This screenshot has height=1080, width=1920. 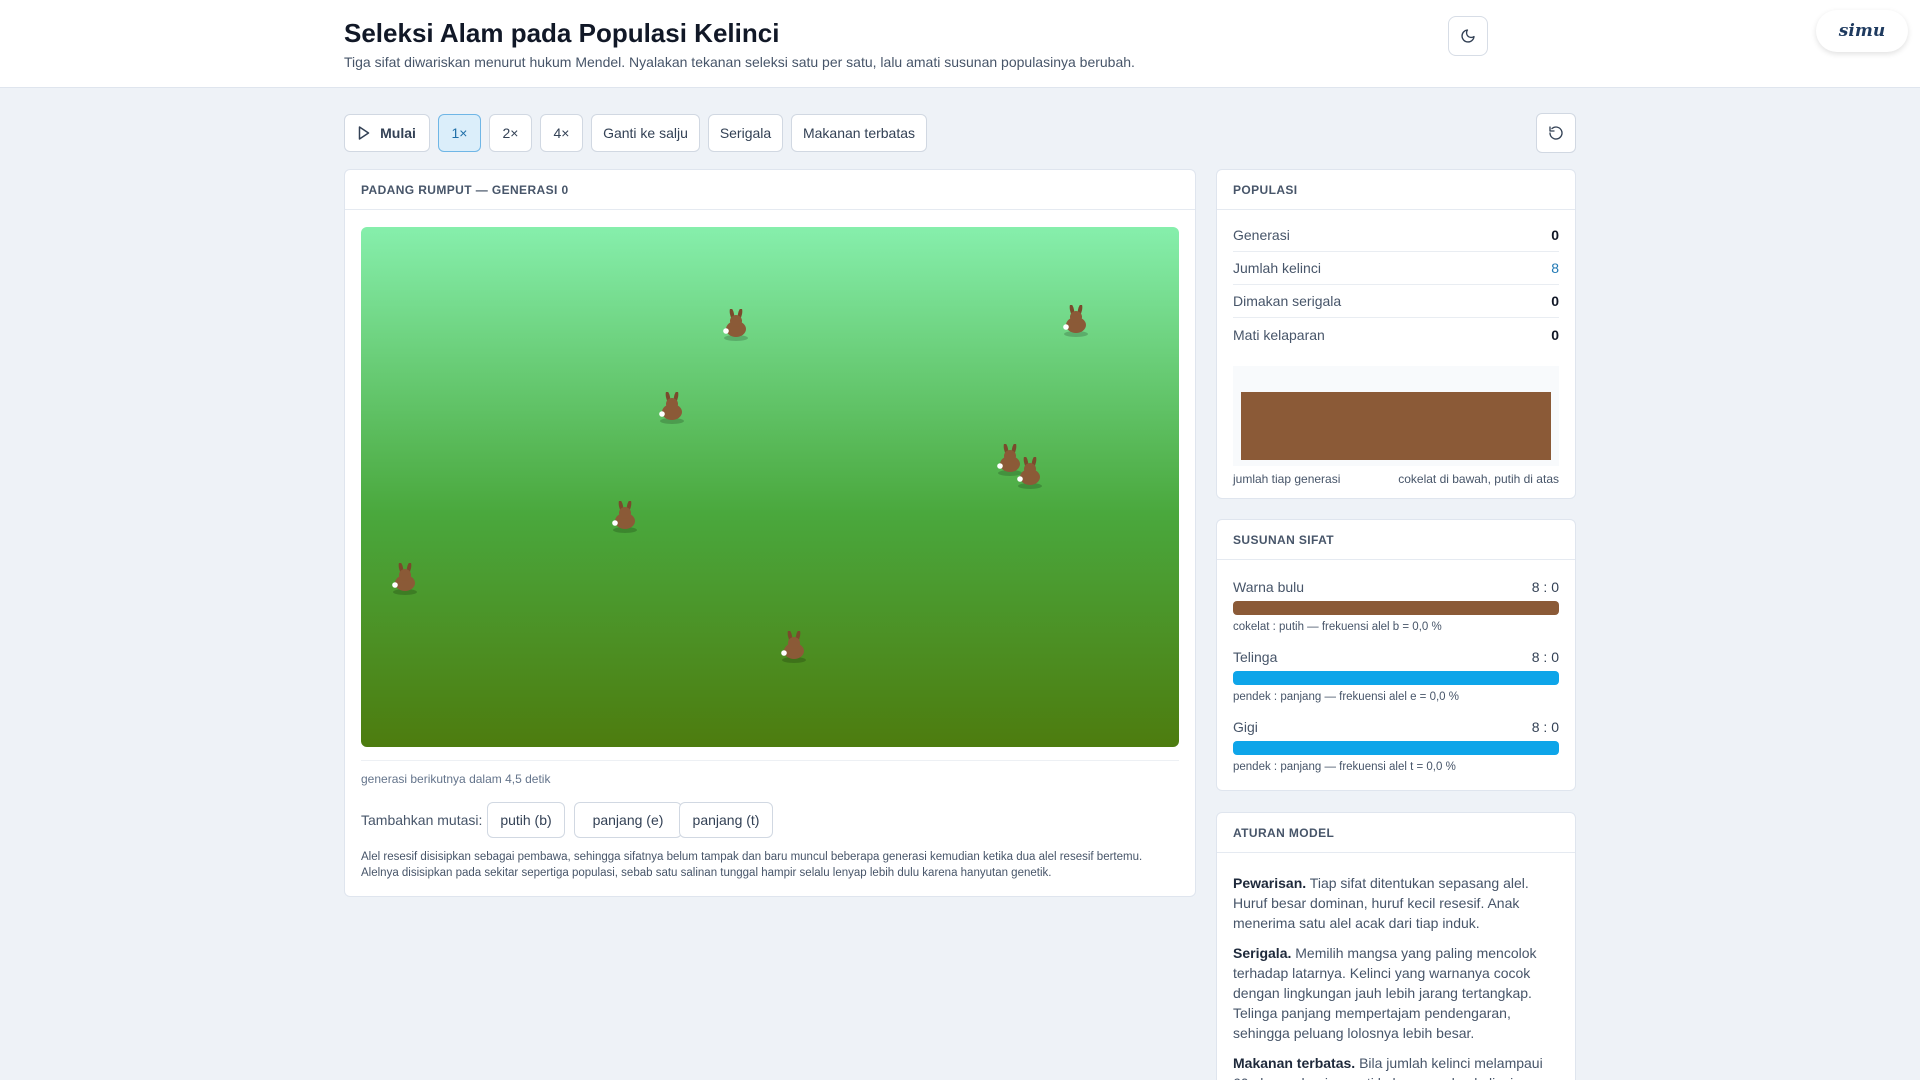 I want to click on history-bar-brown, so click(x=1396, y=426).